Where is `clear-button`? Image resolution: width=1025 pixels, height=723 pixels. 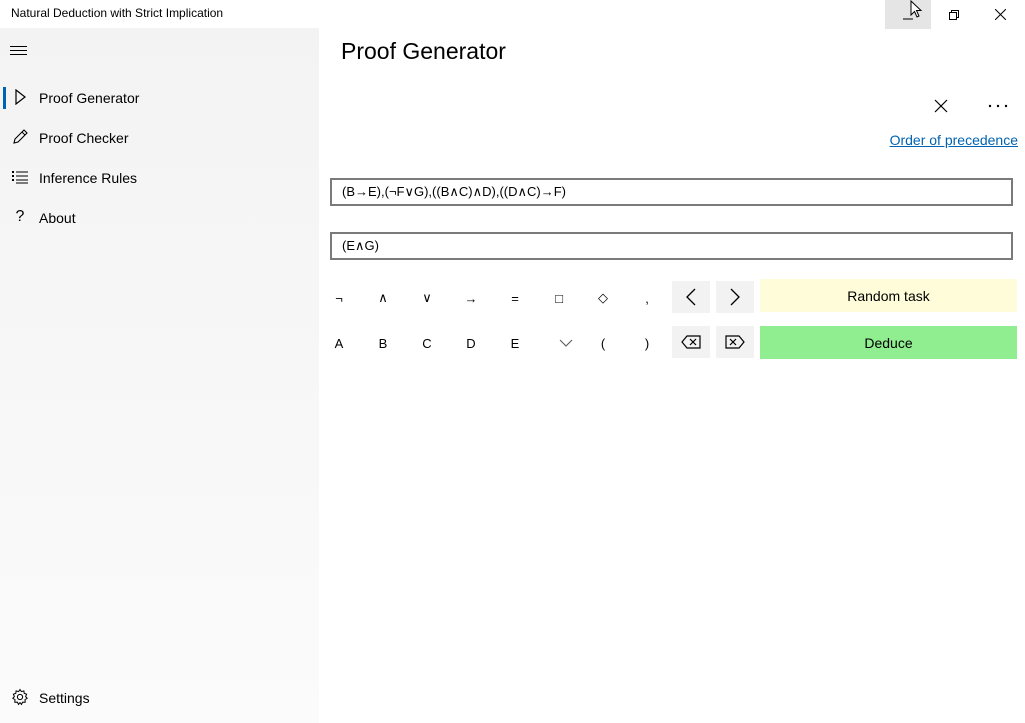 clear-button is located at coordinates (941, 106).